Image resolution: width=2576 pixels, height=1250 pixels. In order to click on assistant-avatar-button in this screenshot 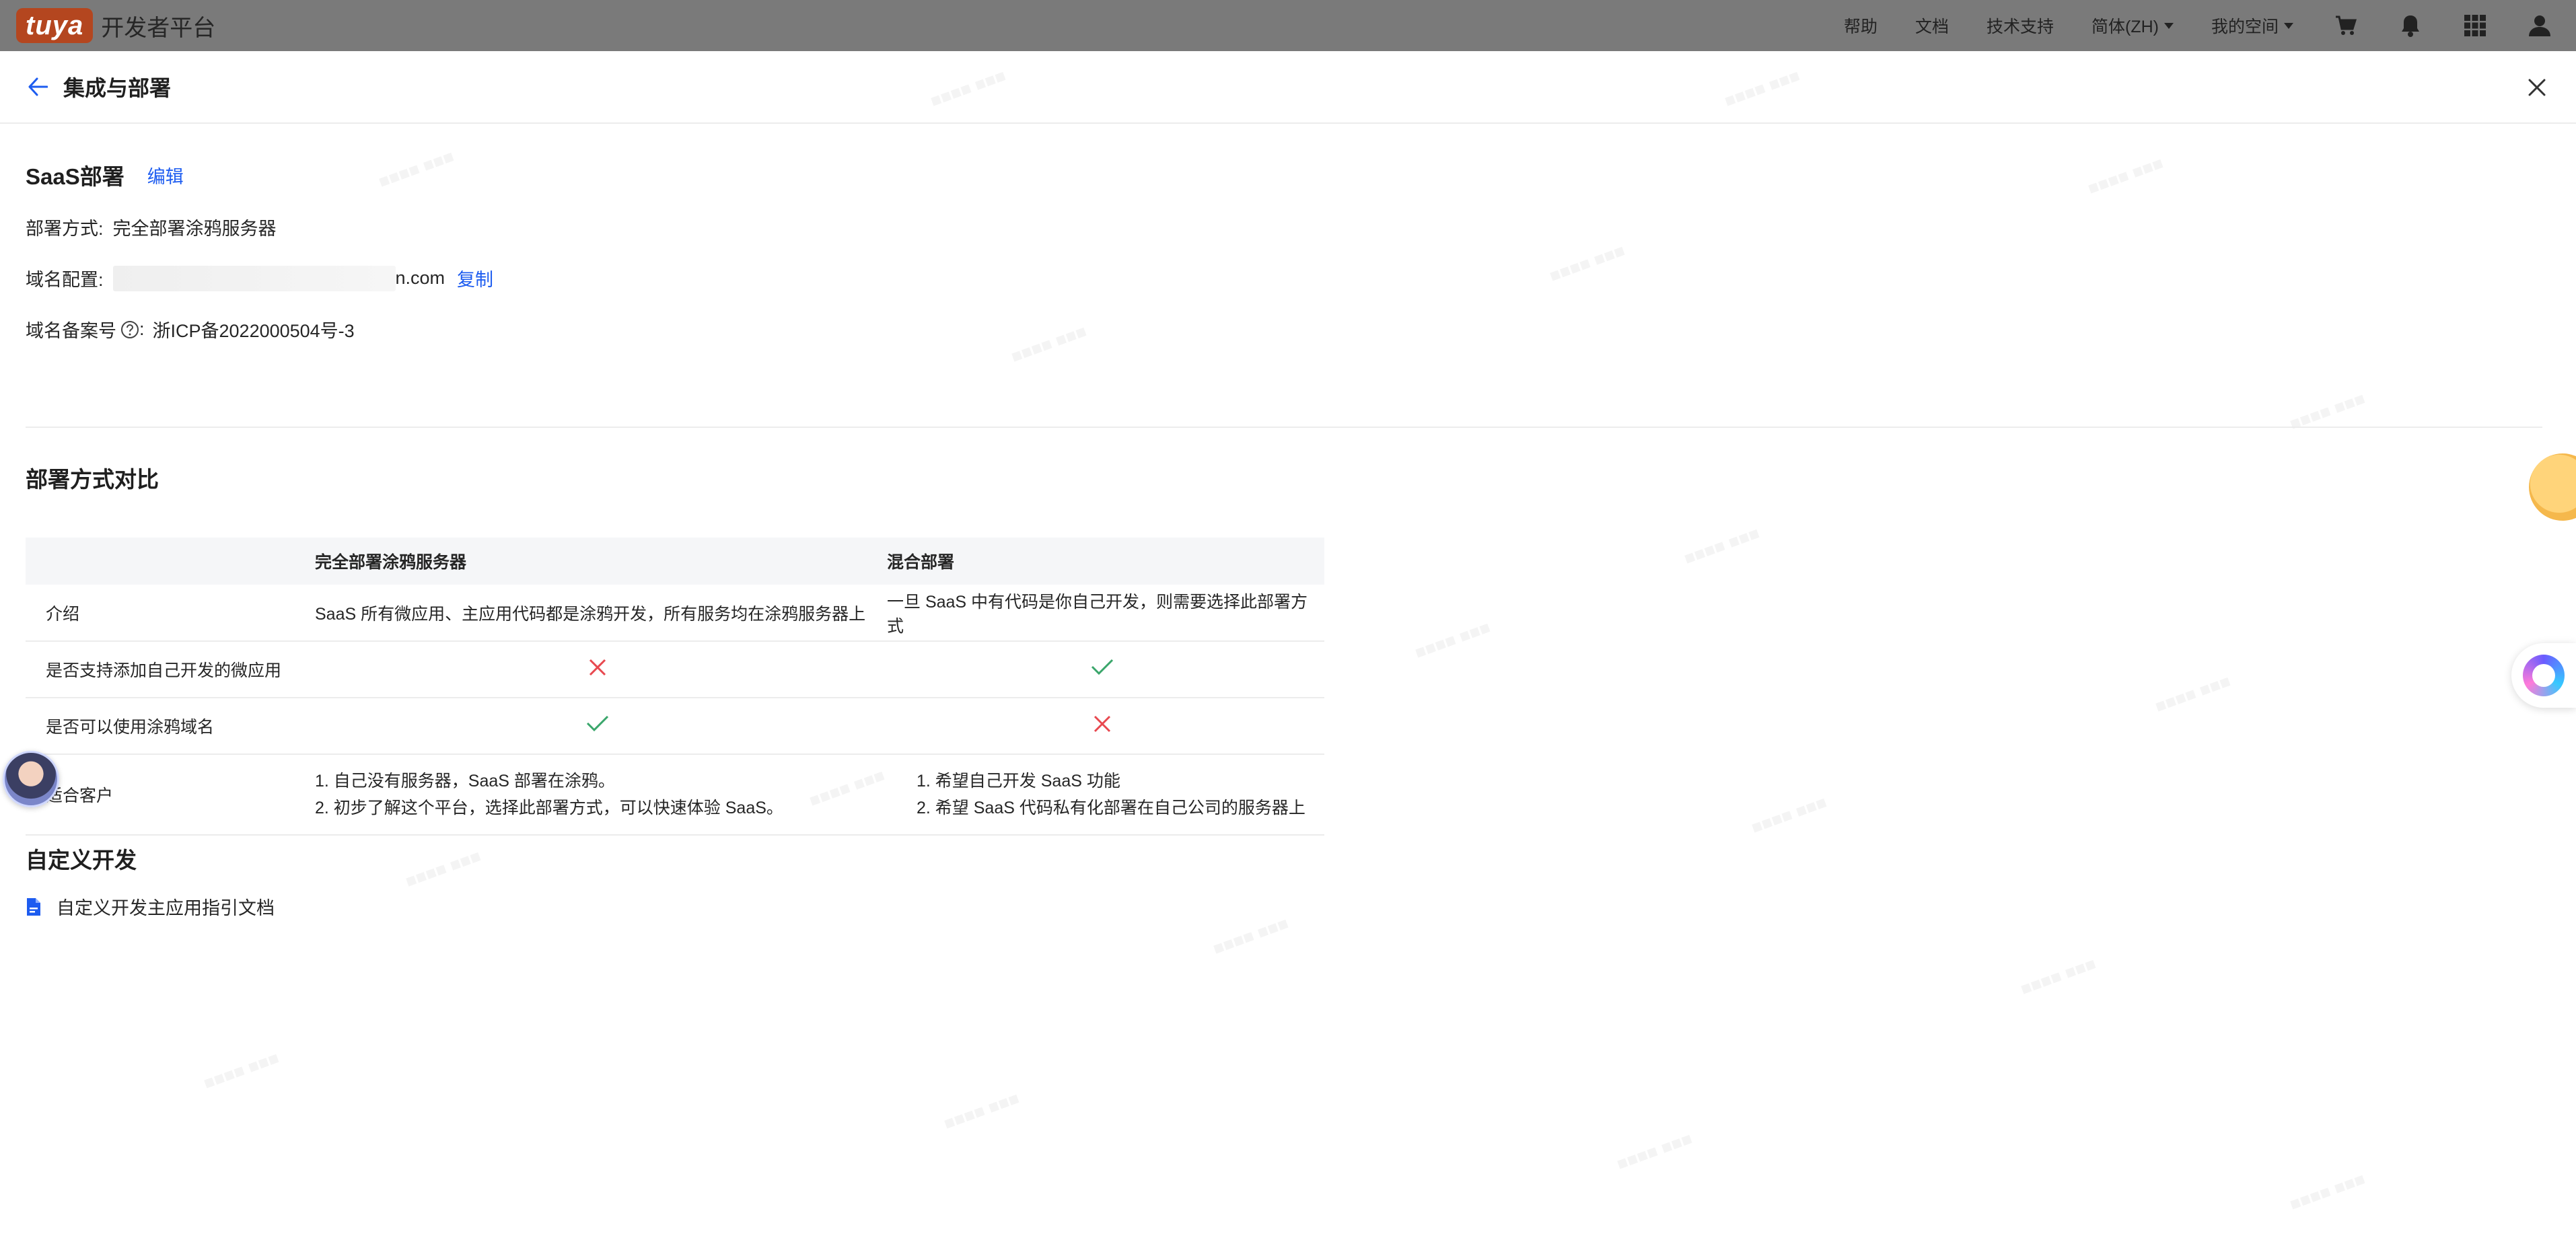, I will do `click(31, 779)`.